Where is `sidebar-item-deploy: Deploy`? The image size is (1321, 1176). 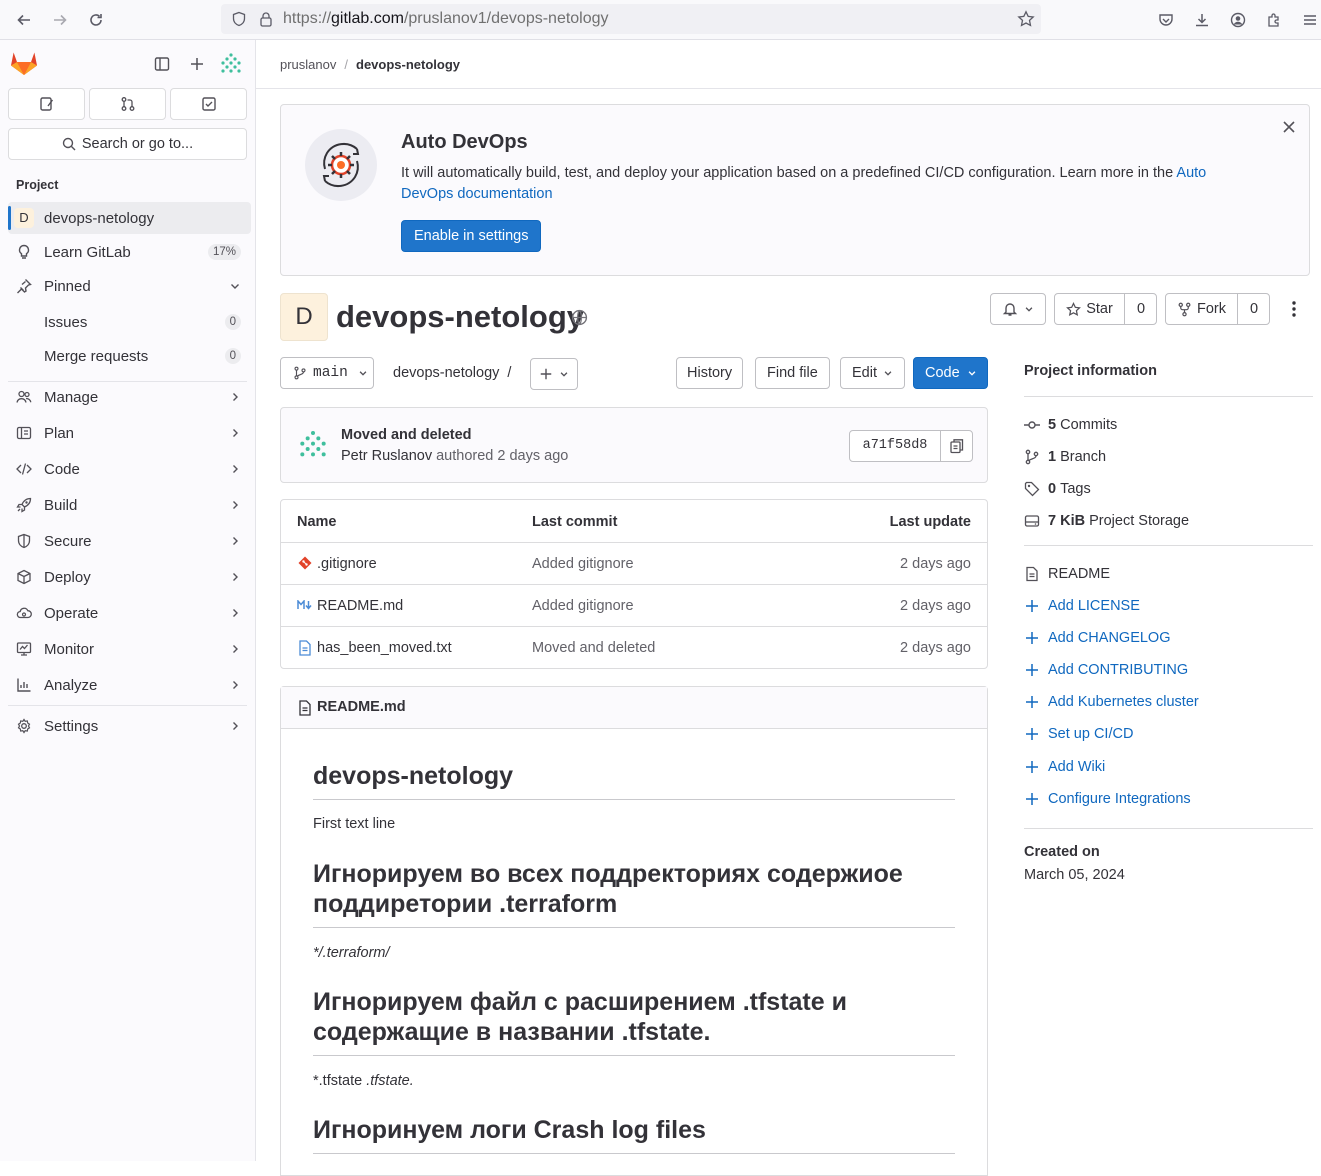 sidebar-item-deploy: Deploy is located at coordinates (129, 577).